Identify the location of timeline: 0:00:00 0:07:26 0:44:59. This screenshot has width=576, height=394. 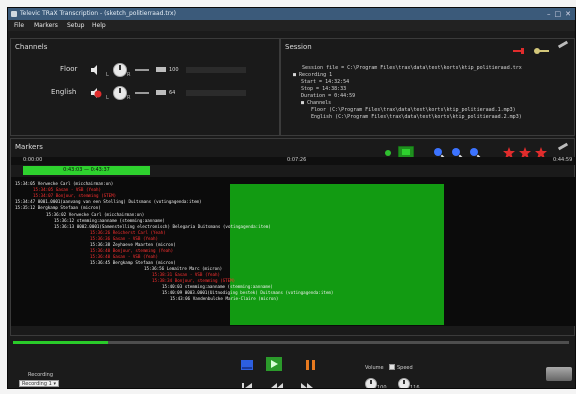
(293, 161).